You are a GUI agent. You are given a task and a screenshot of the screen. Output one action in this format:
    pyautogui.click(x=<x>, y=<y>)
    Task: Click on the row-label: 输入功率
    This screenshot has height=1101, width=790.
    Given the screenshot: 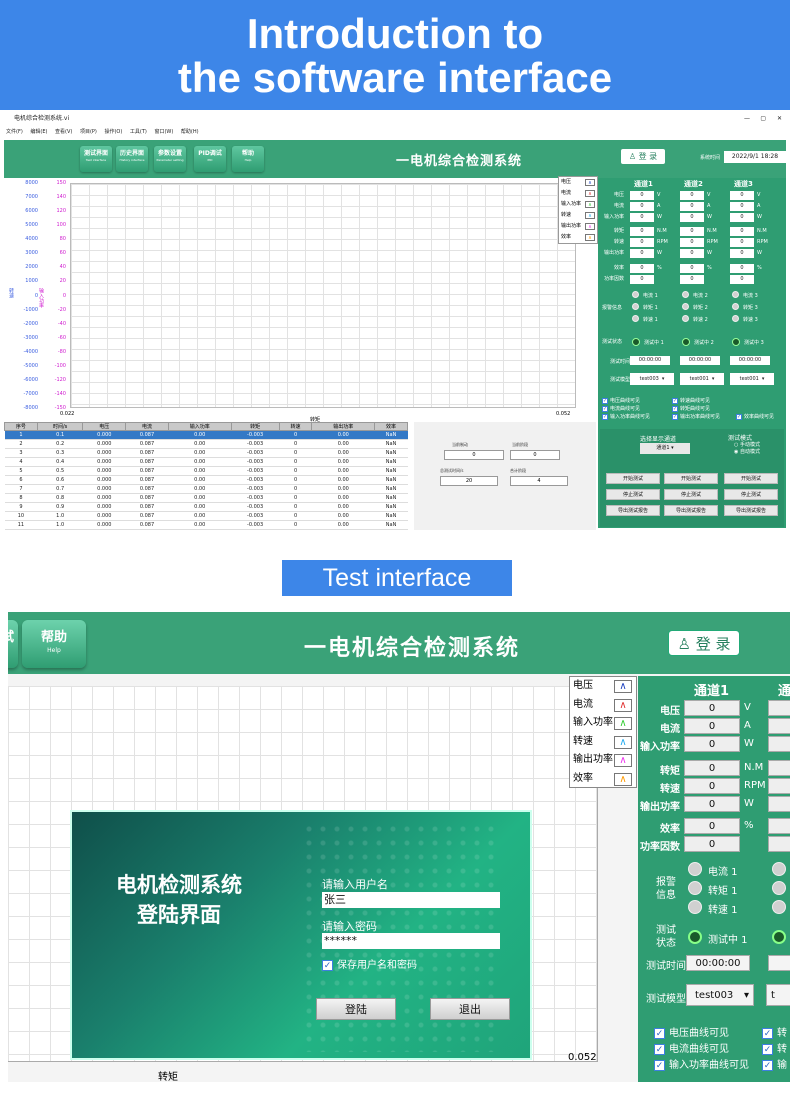 What is the action you would take?
    pyautogui.click(x=660, y=747)
    